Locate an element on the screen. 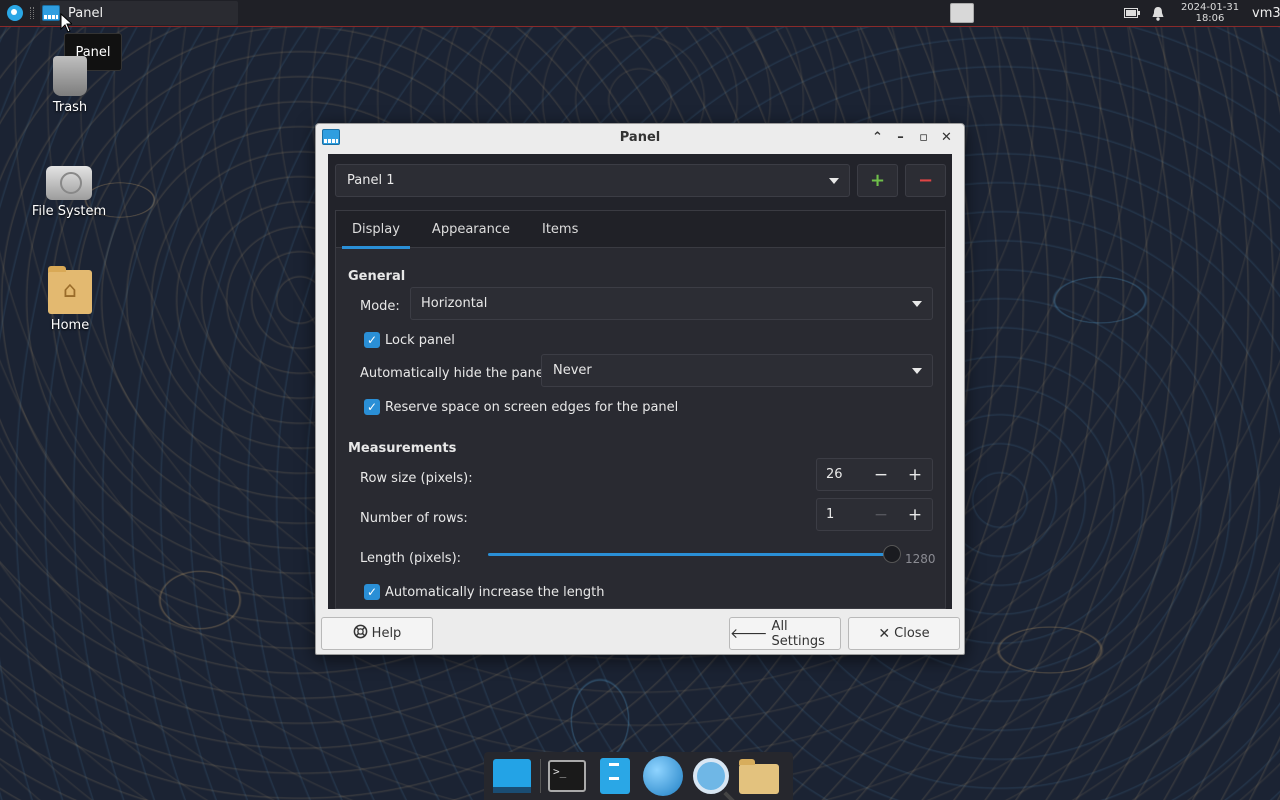 The width and height of the screenshot is (1280, 800). user-menu: vm3 is located at coordinates (1266, 13).